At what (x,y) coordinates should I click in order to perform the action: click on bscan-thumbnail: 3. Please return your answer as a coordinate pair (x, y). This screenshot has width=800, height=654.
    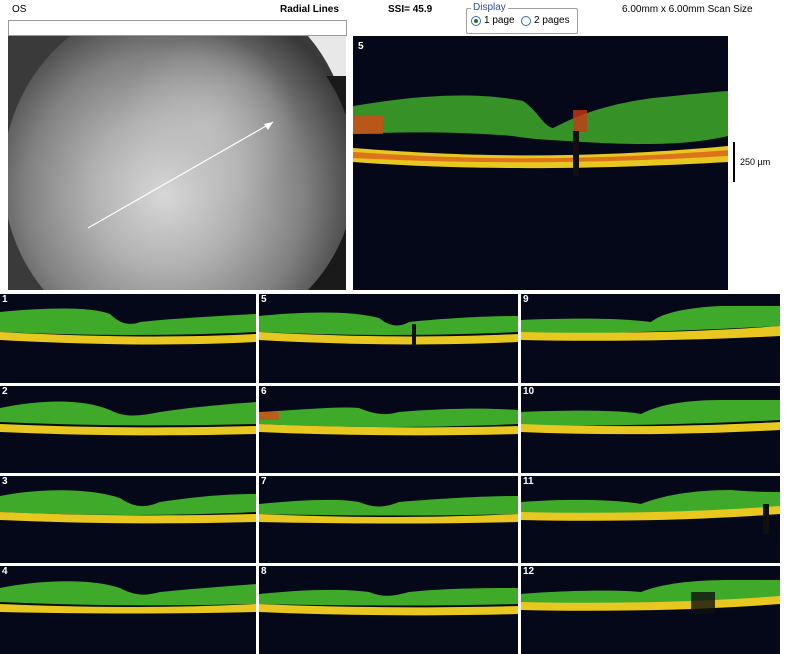
    Looking at the image, I should click on (128, 519).